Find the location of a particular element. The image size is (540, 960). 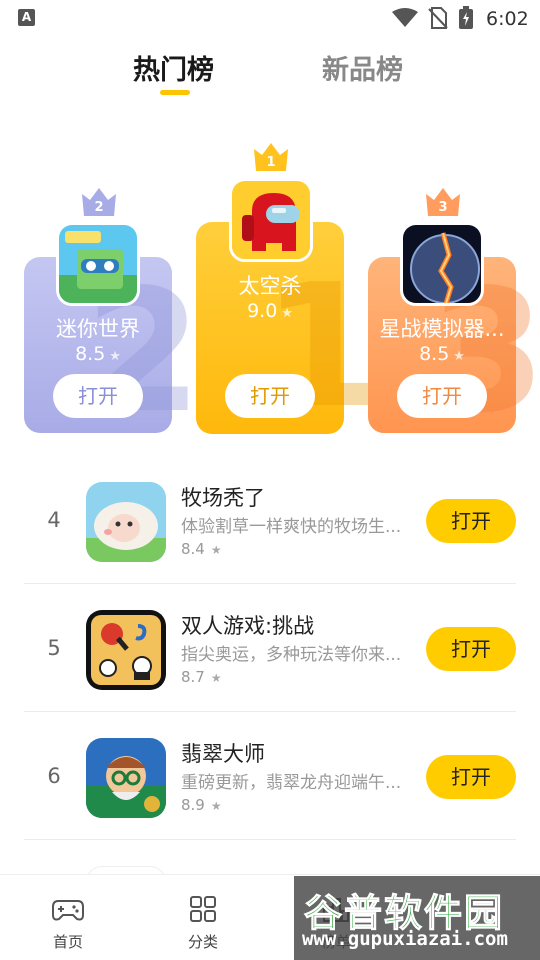

mini-world-icon is located at coordinates (98, 264).